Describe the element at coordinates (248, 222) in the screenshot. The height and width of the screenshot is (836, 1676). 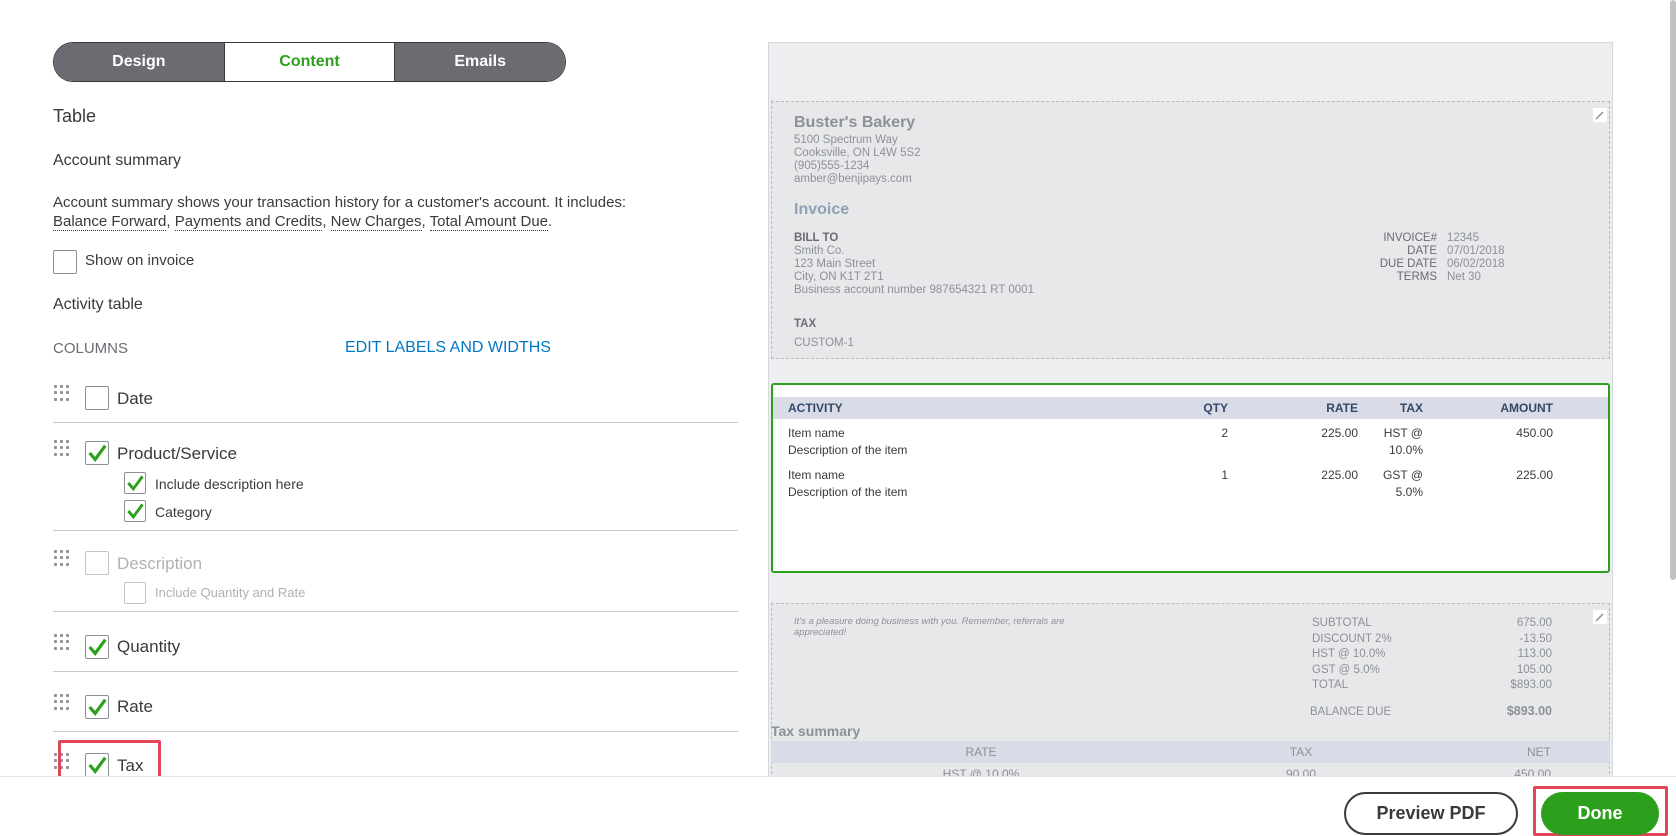
I see `term-payments-credits: Payments and Credits` at that location.